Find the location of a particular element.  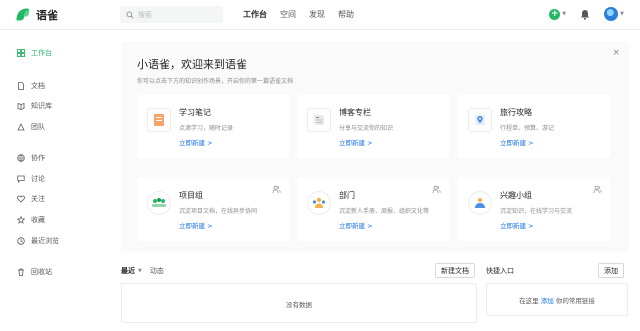

nav-space: 空间 is located at coordinates (288, 14).